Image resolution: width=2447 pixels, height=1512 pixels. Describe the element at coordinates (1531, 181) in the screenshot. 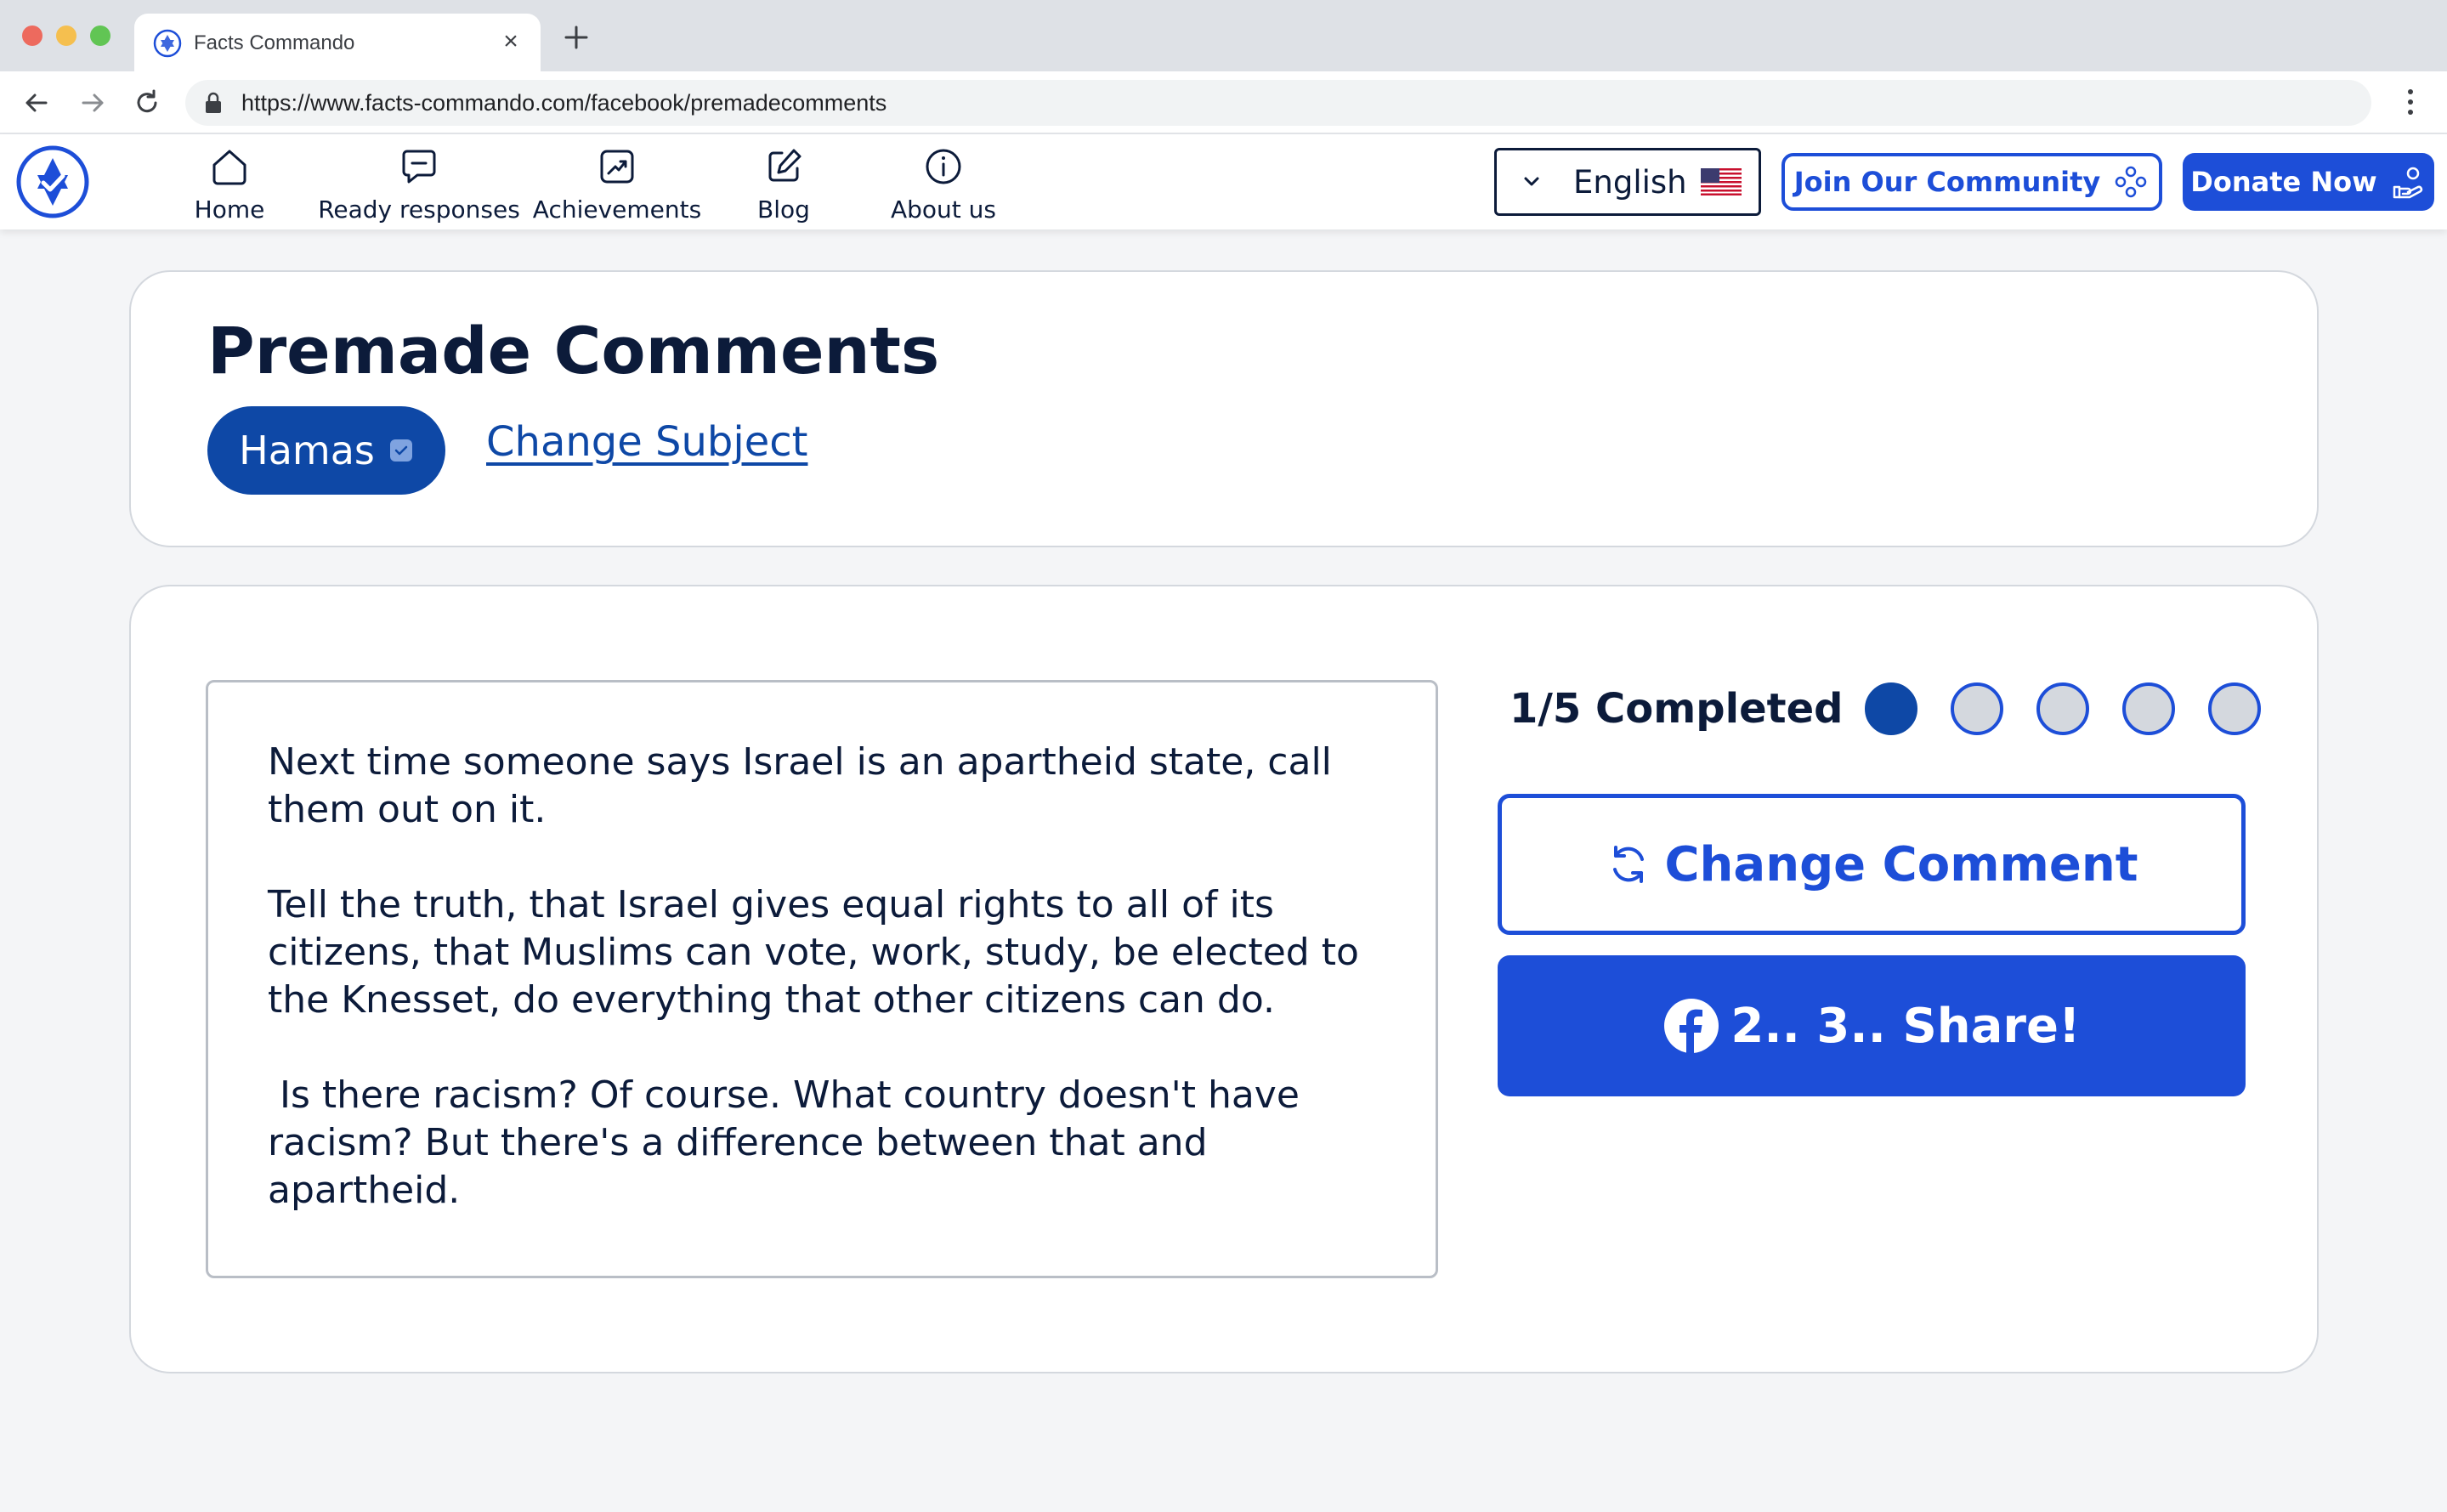

I see `chevron-down-icon` at that location.